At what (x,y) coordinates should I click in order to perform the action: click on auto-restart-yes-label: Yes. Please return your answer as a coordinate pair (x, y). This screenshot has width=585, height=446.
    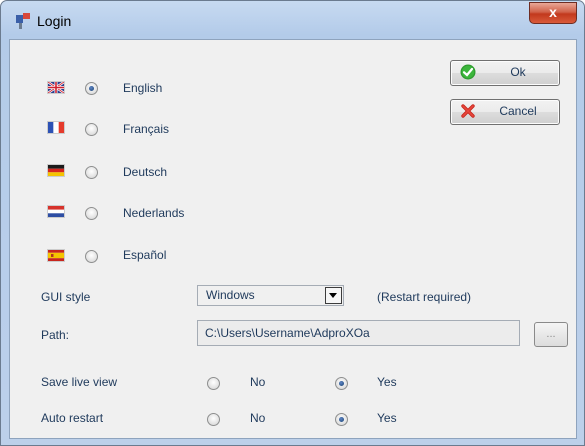
    Looking at the image, I should click on (387, 418).